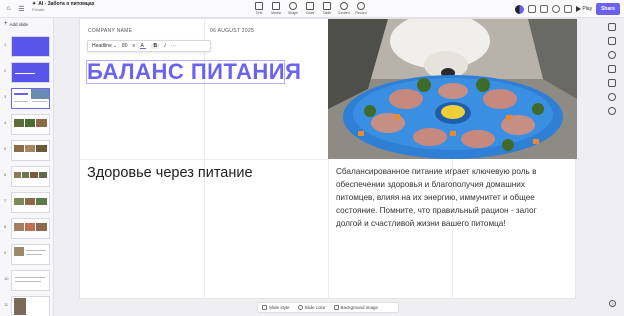 The image size is (624, 316). I want to click on table-tool-button: Table, so click(327, 8).